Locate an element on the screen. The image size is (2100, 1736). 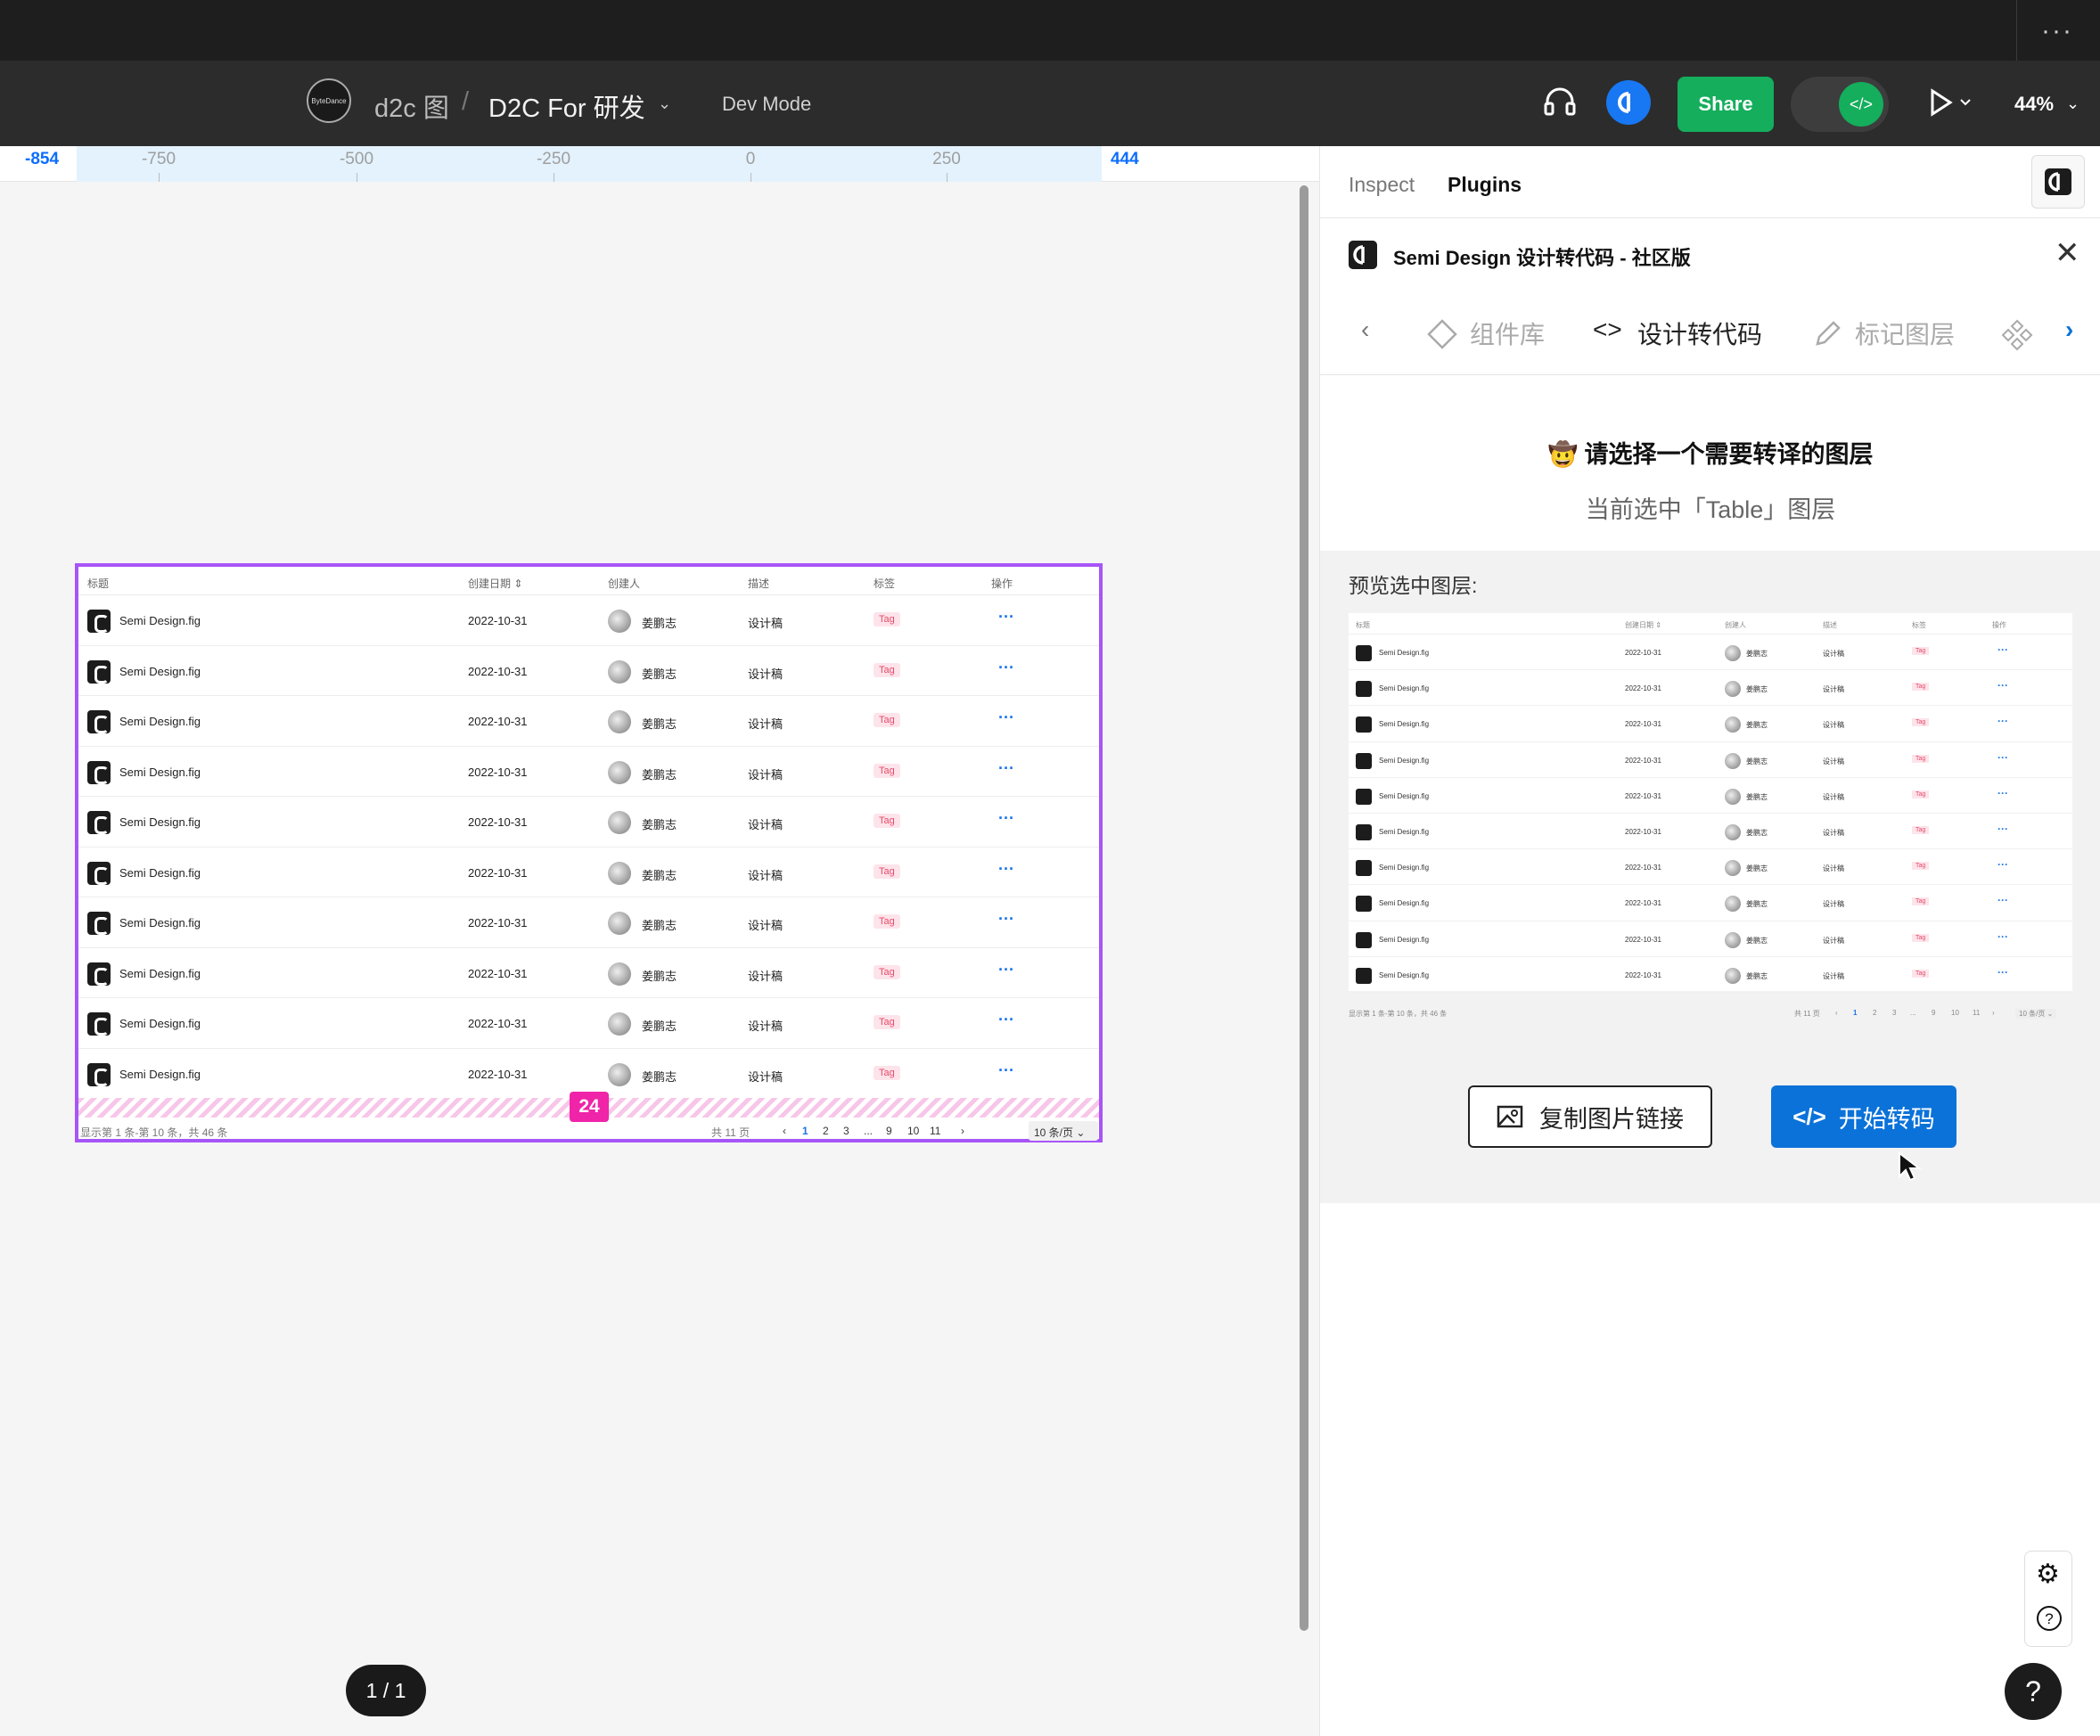
preview-total-pages: 共 11 页 is located at coordinates (1807, 1014).